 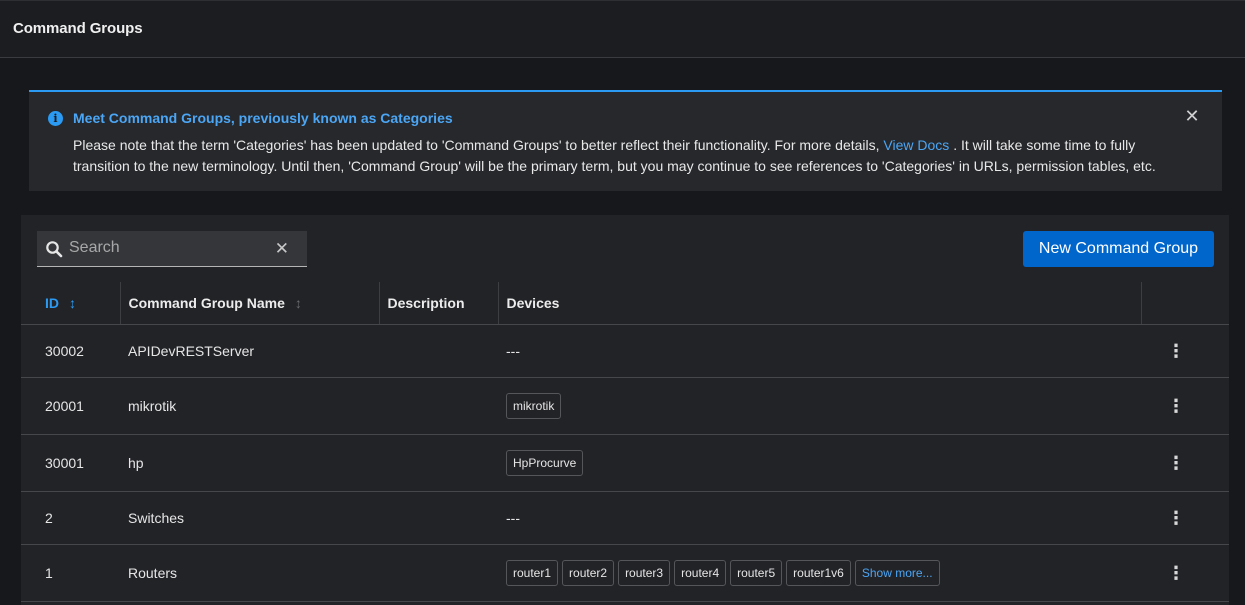 I want to click on device-chip: router1v6, so click(x=818, y=572).